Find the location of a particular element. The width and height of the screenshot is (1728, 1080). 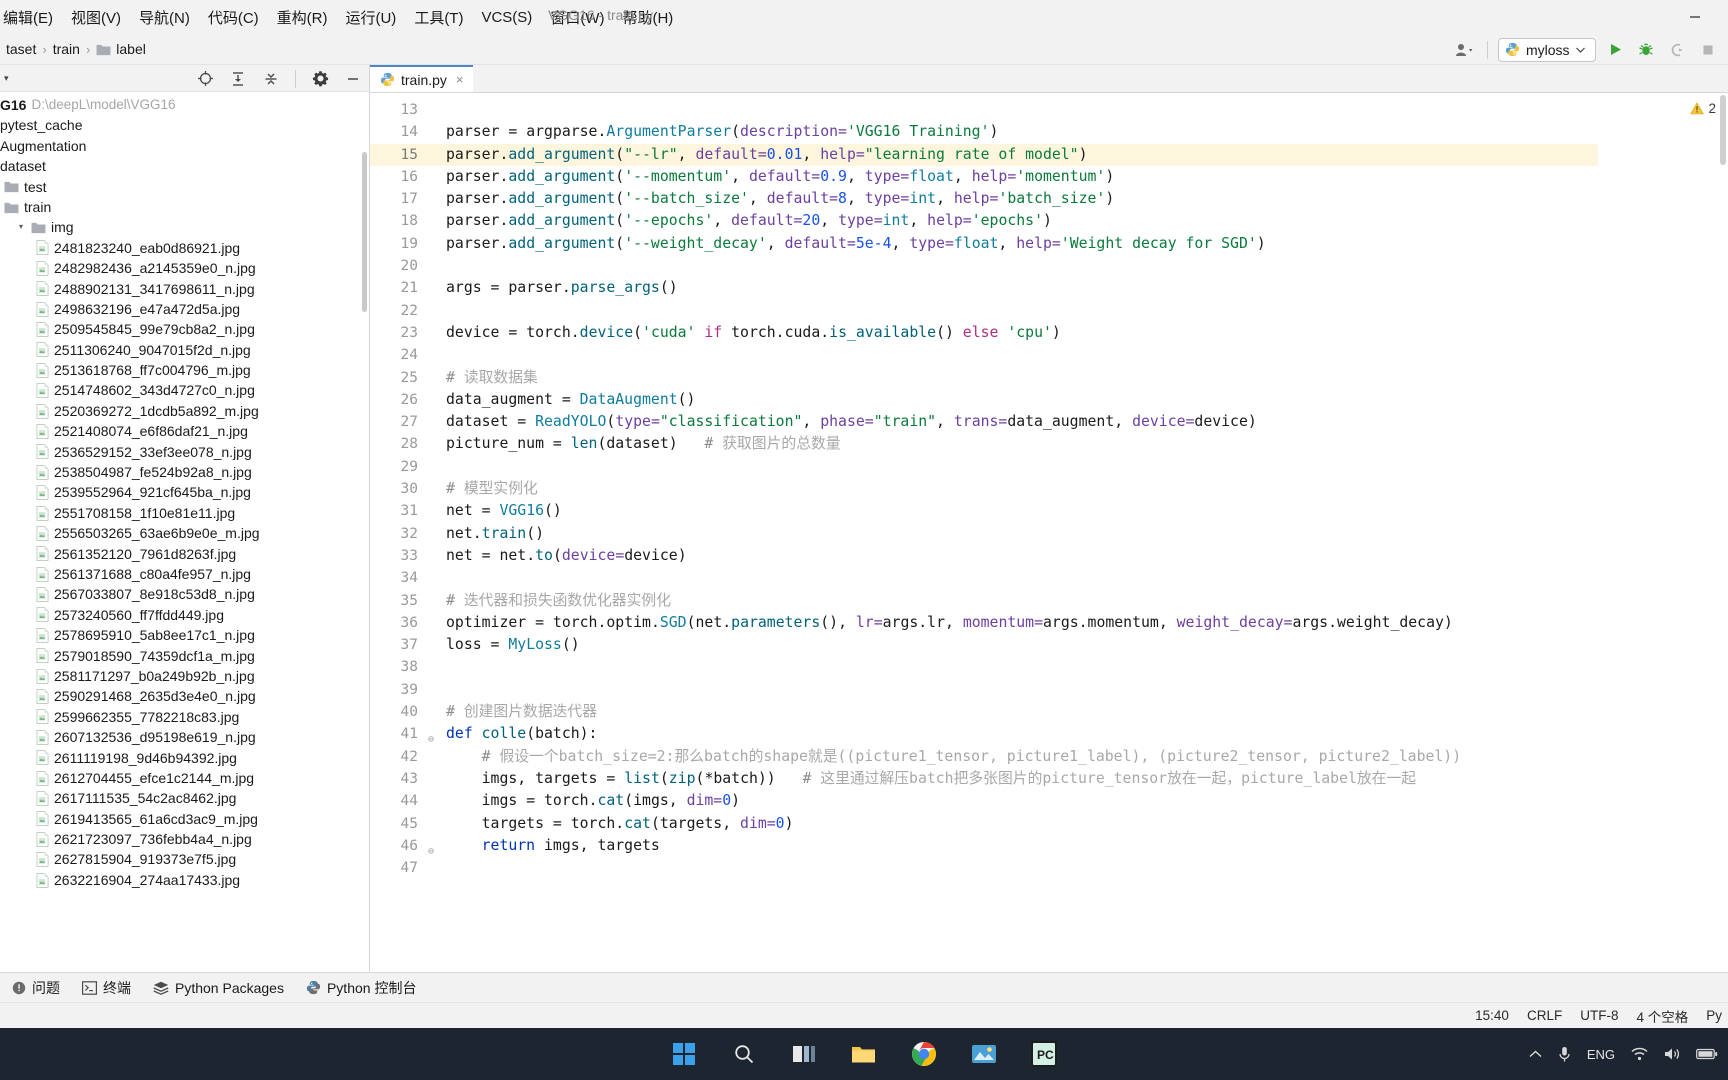

code-line: loss = MyLoss() is located at coordinates (1015, 645).